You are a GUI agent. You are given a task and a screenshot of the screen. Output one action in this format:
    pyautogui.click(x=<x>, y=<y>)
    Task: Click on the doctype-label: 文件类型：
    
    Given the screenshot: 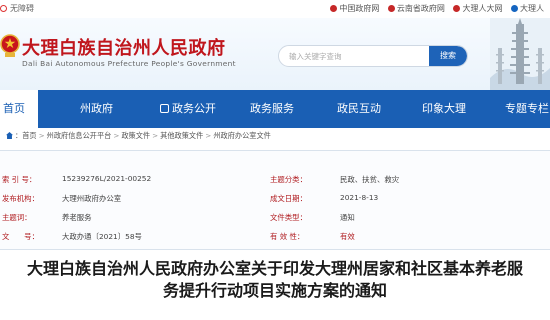 What is the action you would take?
    pyautogui.click(x=288, y=217)
    